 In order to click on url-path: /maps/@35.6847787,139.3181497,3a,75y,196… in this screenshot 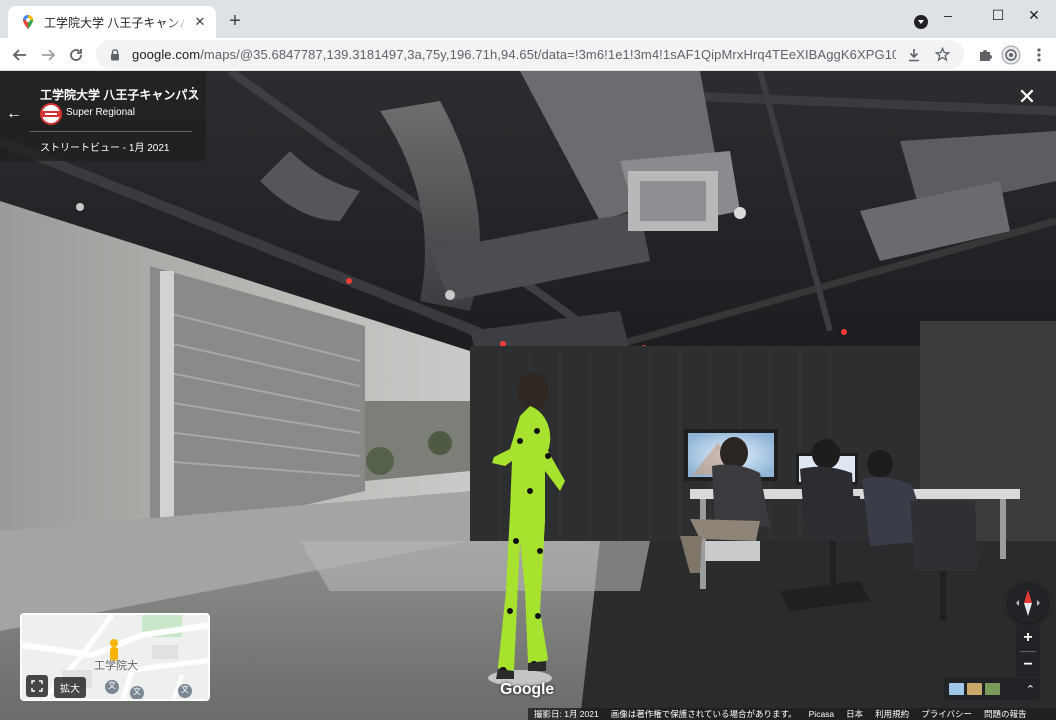, I will do `click(548, 54)`.